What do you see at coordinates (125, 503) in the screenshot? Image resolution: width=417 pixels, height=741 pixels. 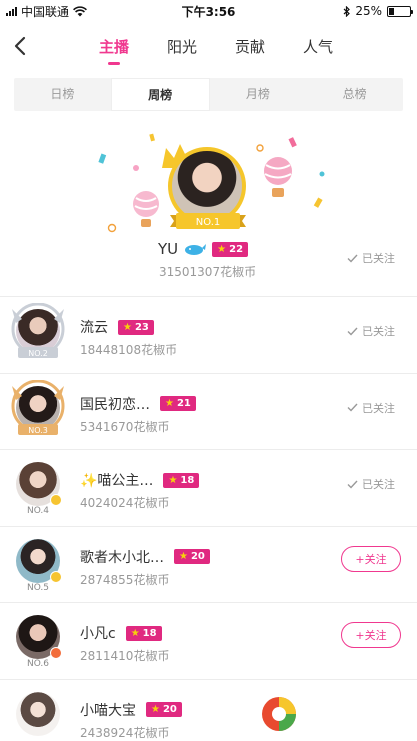 I see `coin-count: 4024024花椒币` at bounding box center [125, 503].